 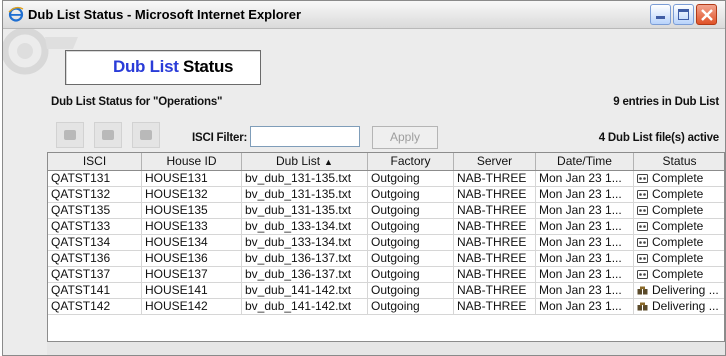 What do you see at coordinates (305, 161) in the screenshot?
I see `column-header-dub-list: Dub List ▲` at bounding box center [305, 161].